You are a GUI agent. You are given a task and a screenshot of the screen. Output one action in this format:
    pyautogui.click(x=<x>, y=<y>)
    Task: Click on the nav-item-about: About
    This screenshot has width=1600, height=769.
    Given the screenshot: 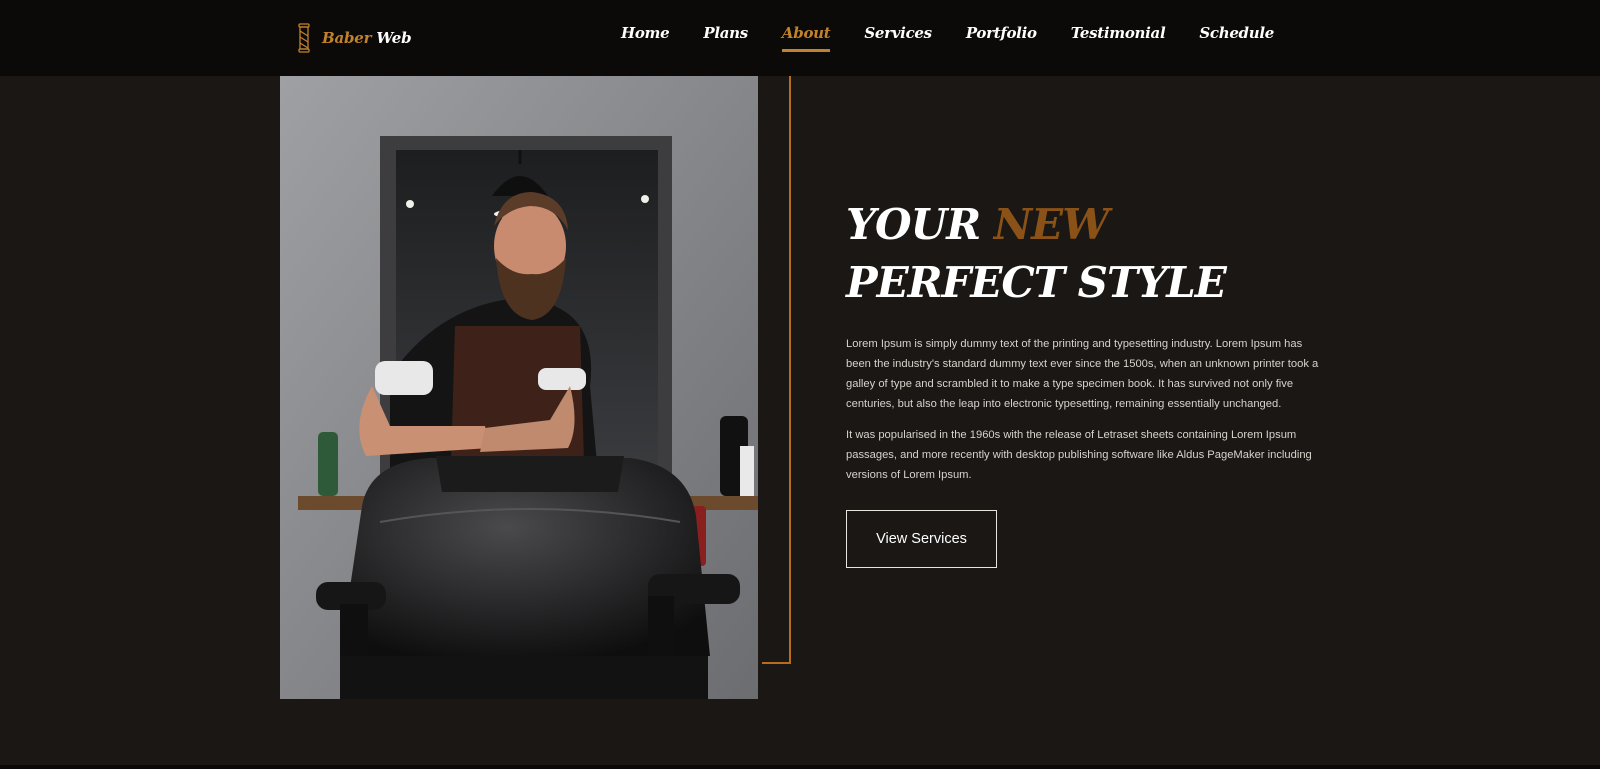 What is the action you would take?
    pyautogui.click(x=806, y=38)
    